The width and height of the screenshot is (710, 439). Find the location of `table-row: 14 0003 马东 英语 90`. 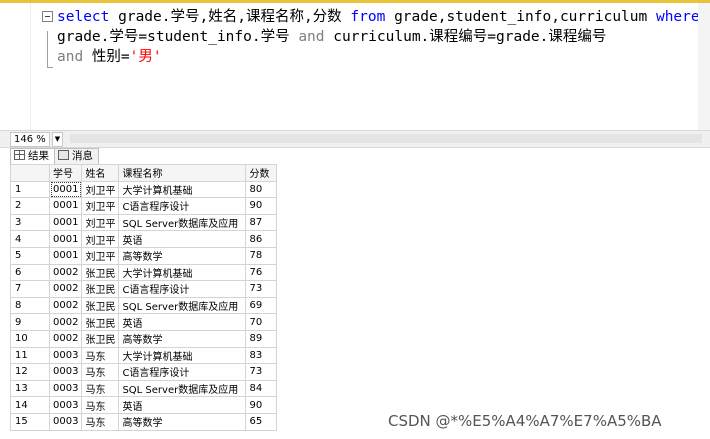

table-row: 14 0003 马东 英语 90 is located at coordinates (144, 405).